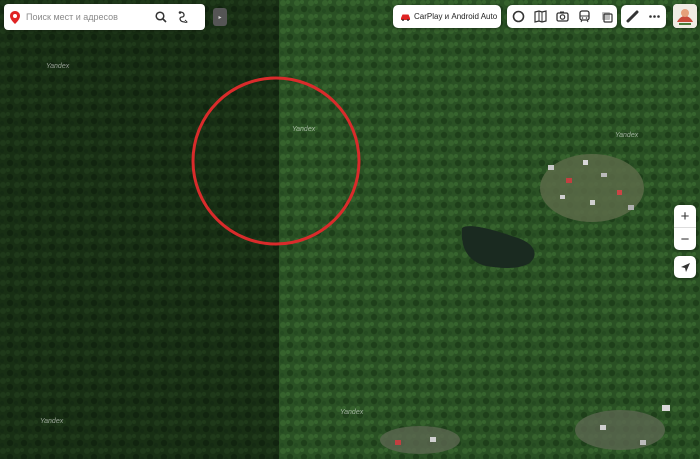 The image size is (700, 459). Describe the element at coordinates (584, 17) in the screenshot. I see `transit-icon` at that location.